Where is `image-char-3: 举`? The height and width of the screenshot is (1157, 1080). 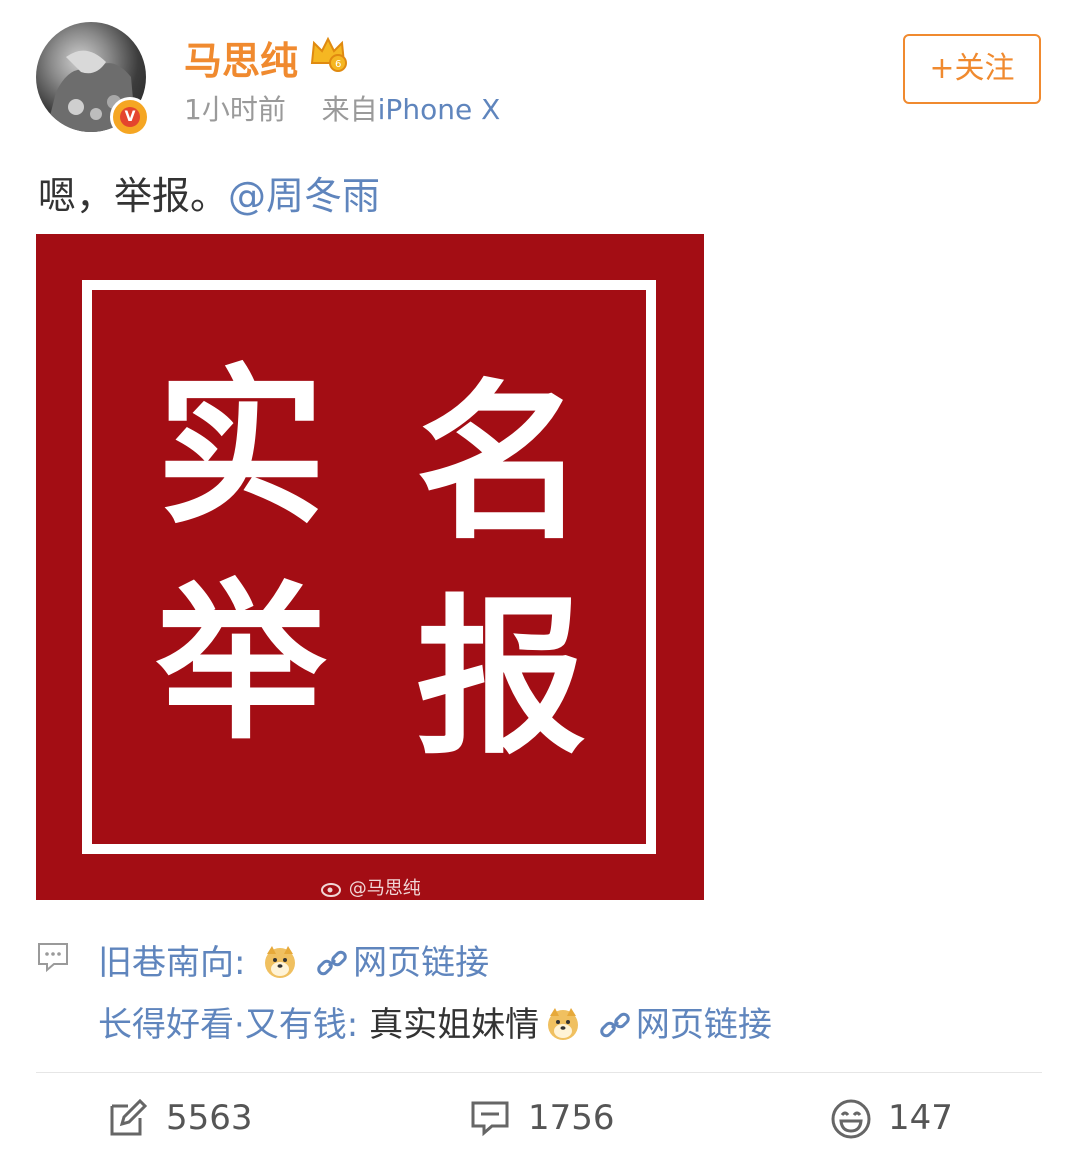 image-char-3: 举 is located at coordinates (240, 664).